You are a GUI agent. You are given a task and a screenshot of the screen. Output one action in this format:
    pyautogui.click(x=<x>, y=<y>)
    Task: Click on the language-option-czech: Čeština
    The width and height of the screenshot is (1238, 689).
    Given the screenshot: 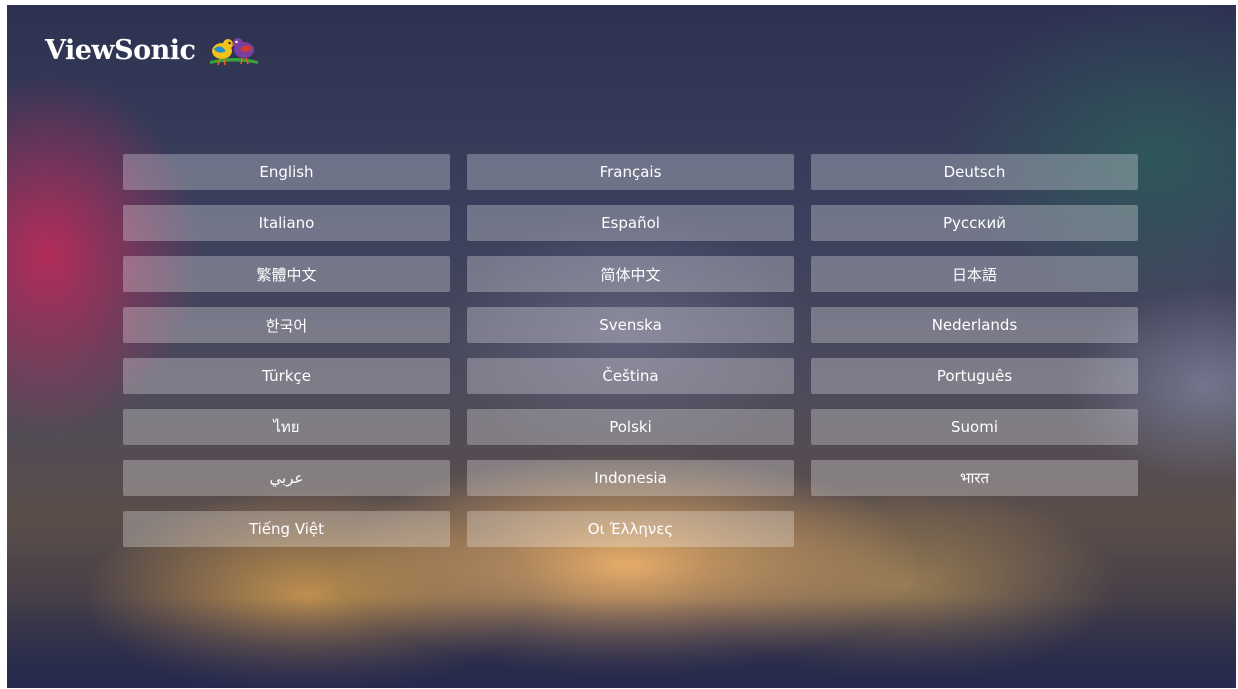 What is the action you would take?
    pyautogui.click(x=630, y=376)
    